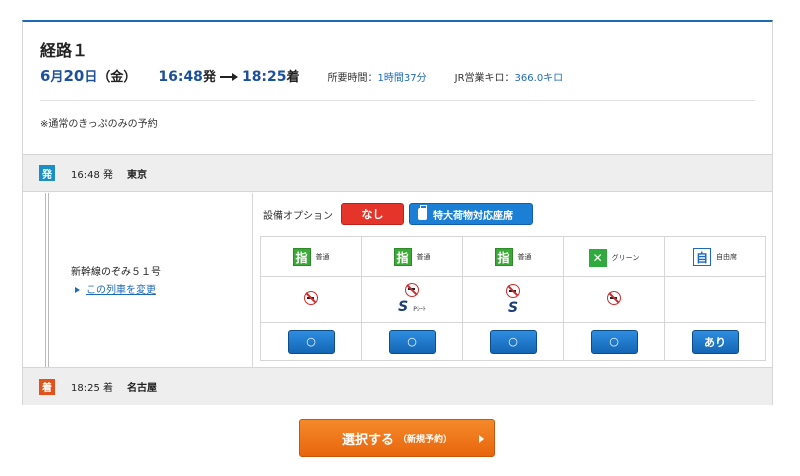 The image size is (800, 476). I want to click on arrow-right-icon, so click(228, 77).